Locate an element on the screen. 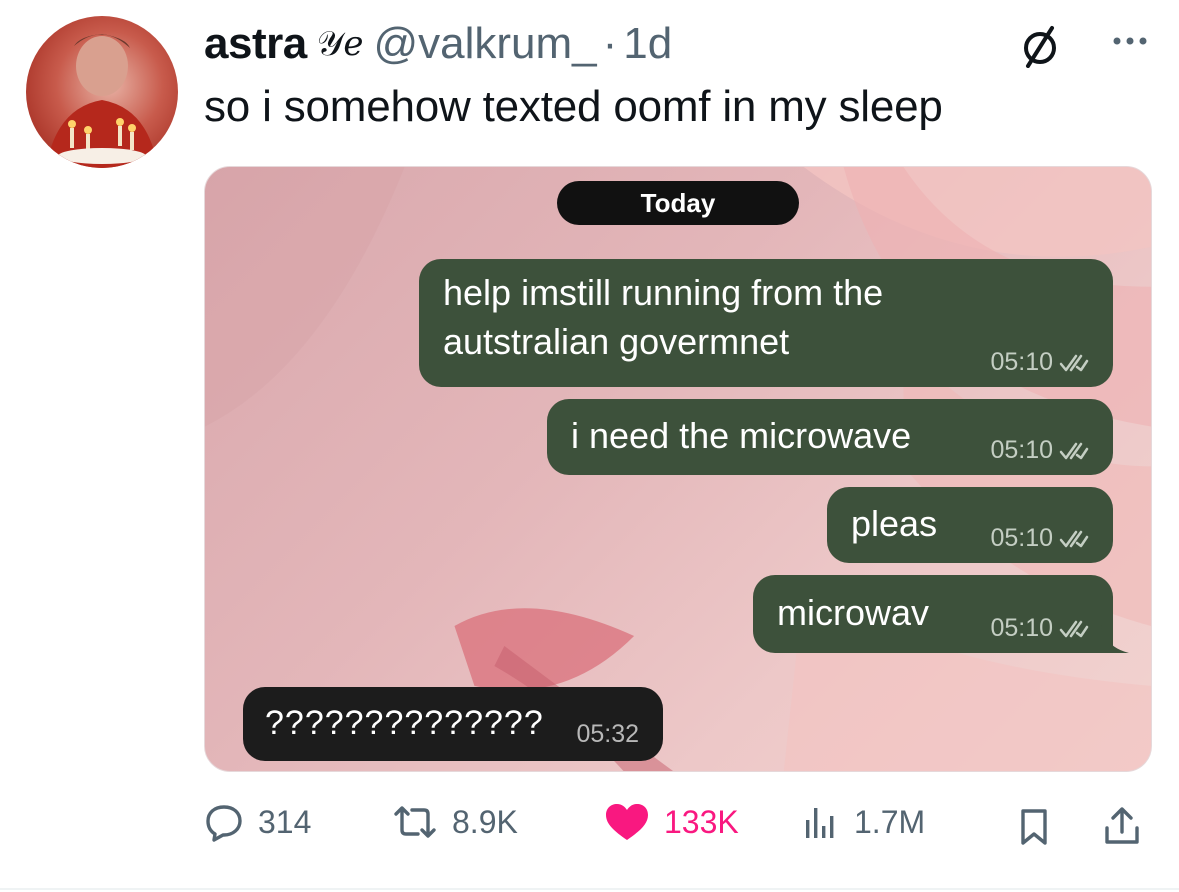  views-button: 1.7M is located at coordinates (862, 822).